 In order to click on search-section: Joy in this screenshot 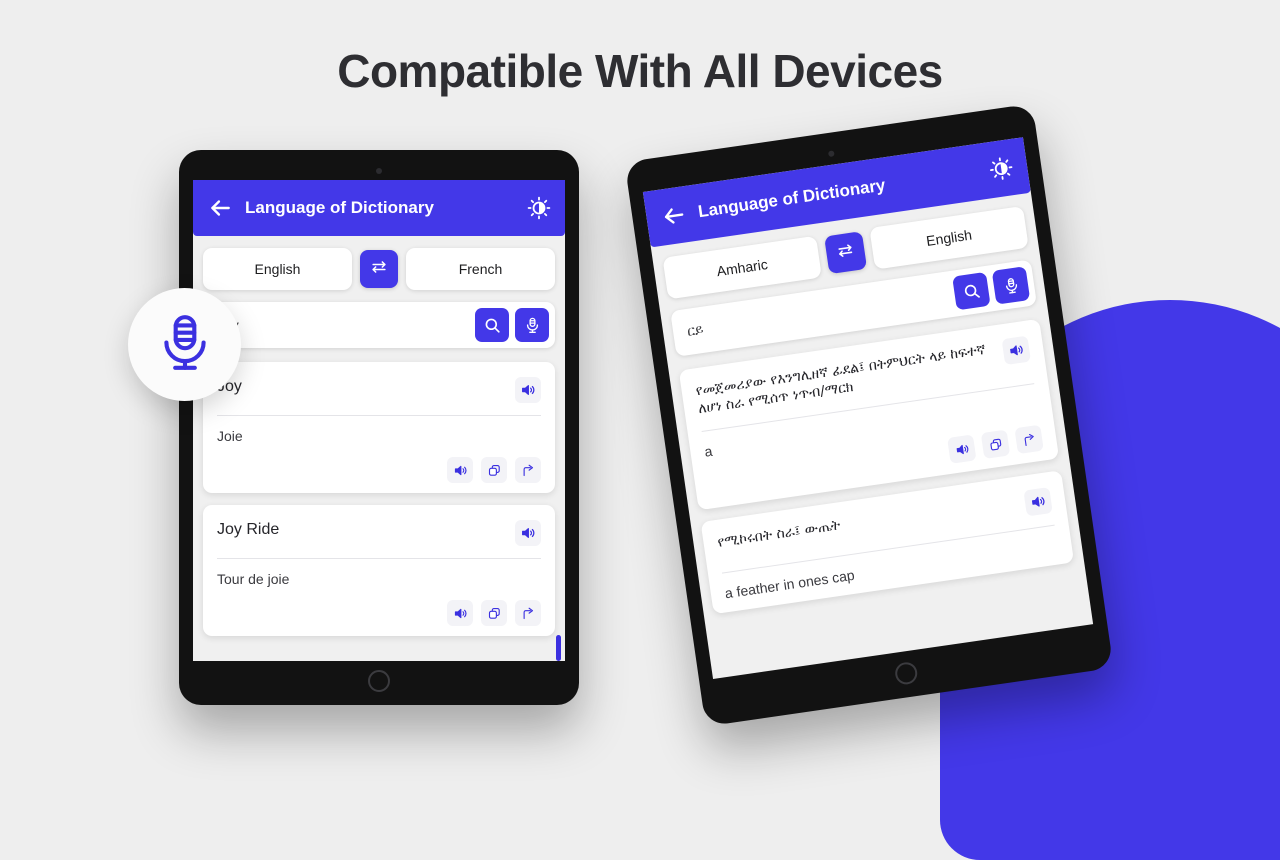, I will do `click(379, 327)`.